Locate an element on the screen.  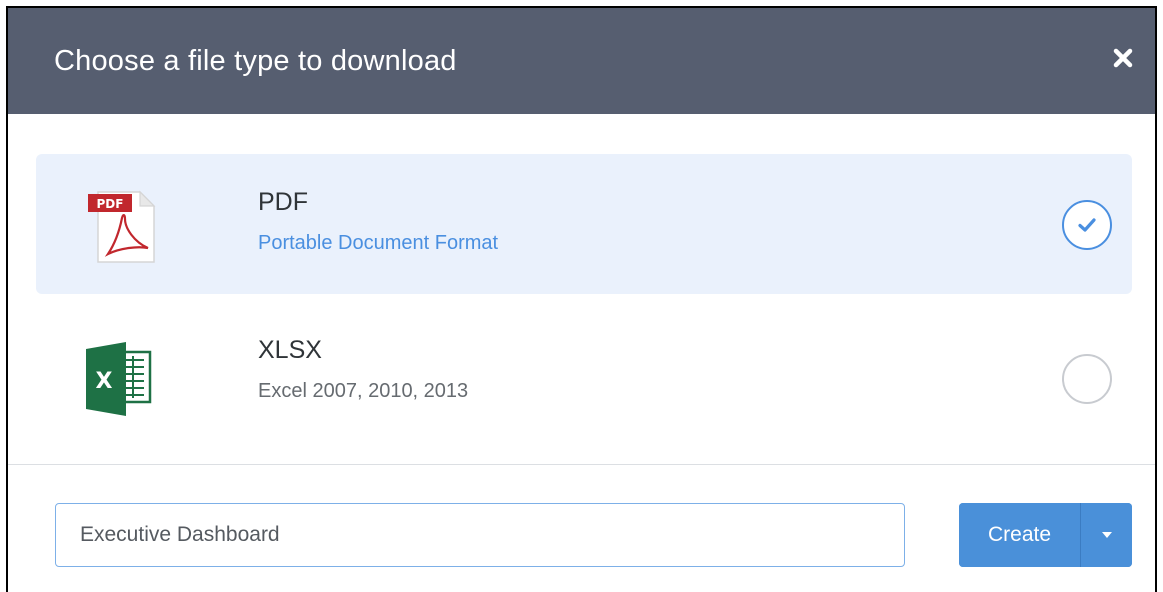
close-button is located at coordinates (1123, 58).